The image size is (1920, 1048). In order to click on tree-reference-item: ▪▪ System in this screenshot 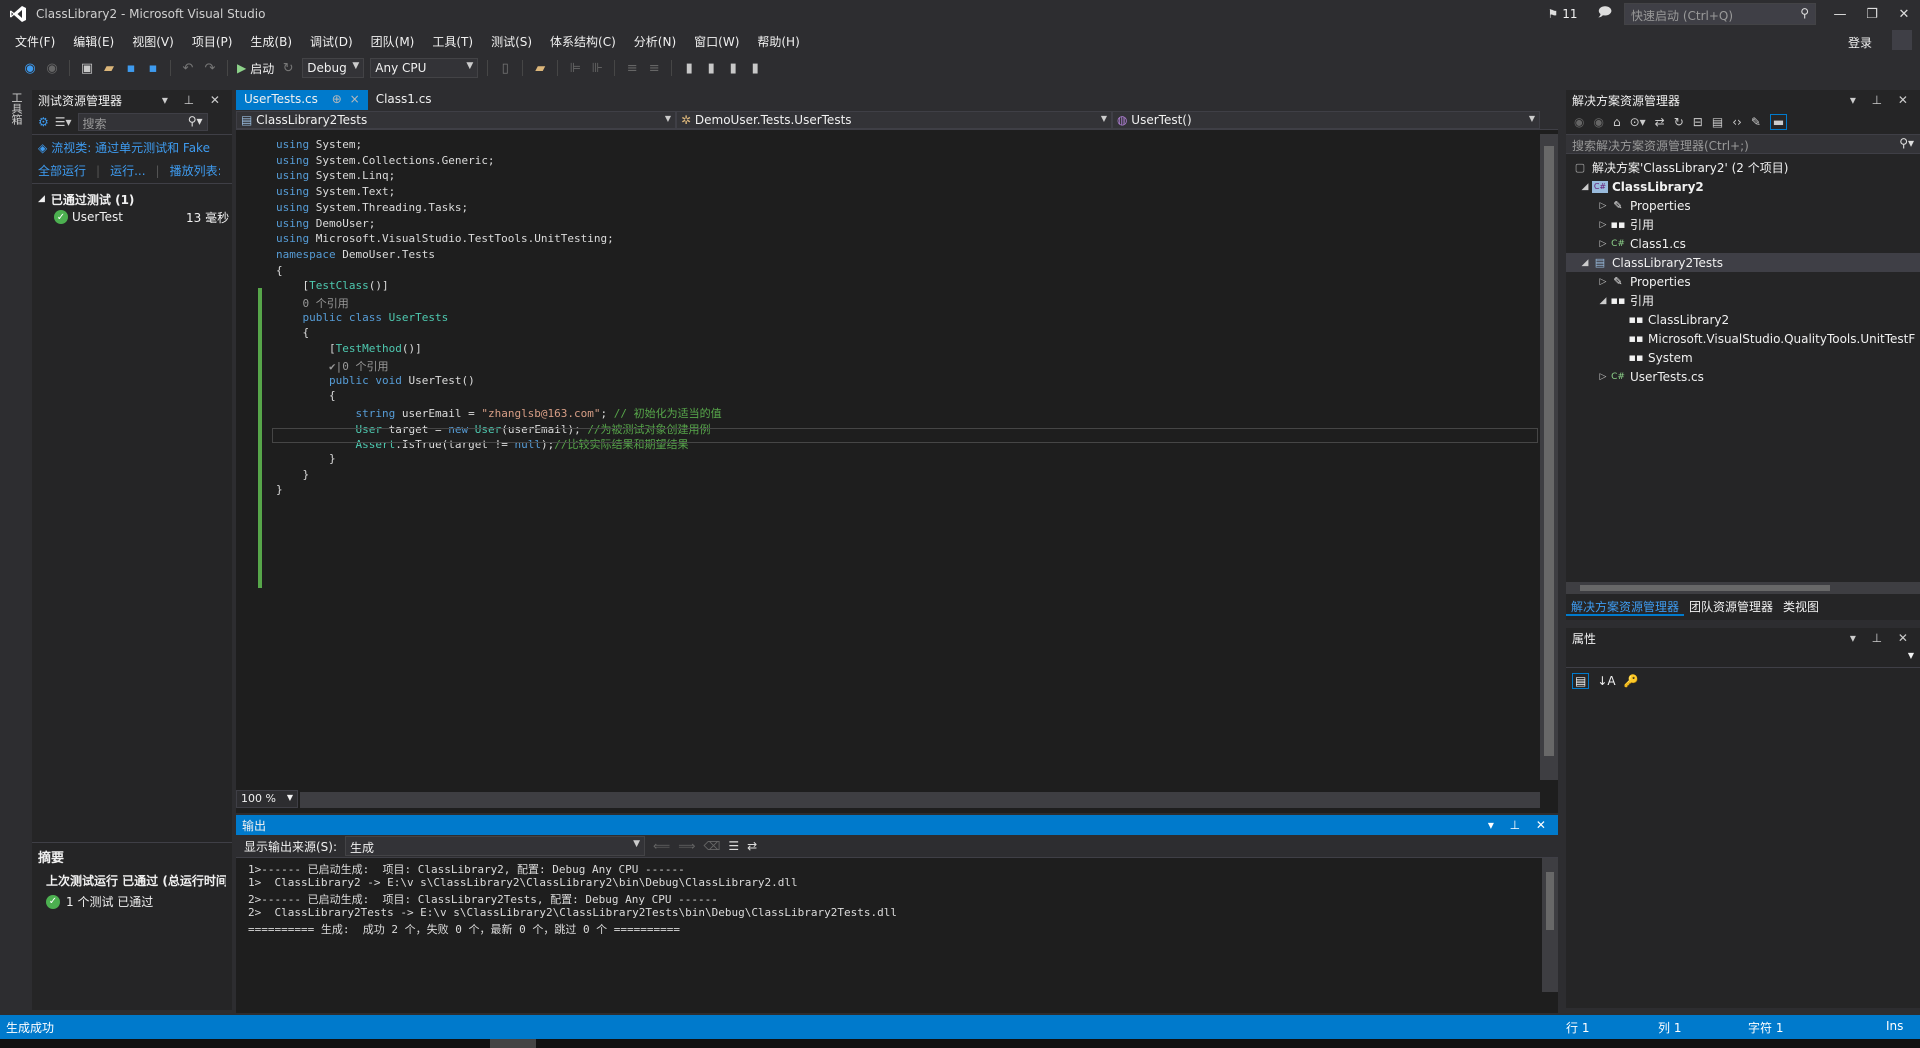, I will do `click(1743, 357)`.